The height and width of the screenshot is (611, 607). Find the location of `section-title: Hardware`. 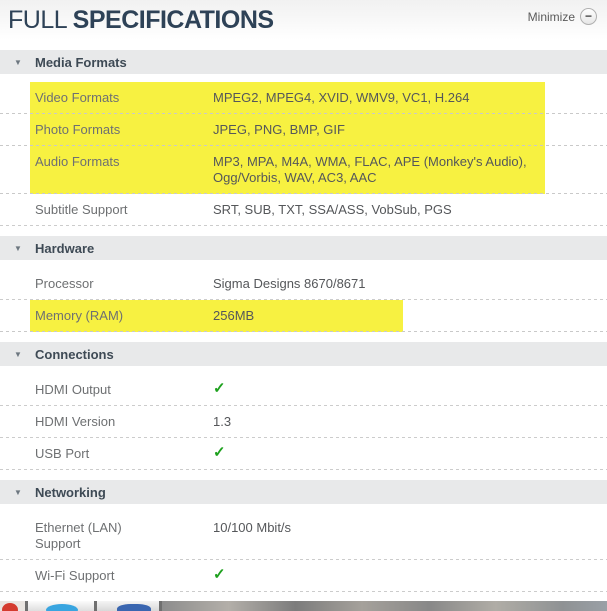

section-title: Hardware is located at coordinates (65, 248).